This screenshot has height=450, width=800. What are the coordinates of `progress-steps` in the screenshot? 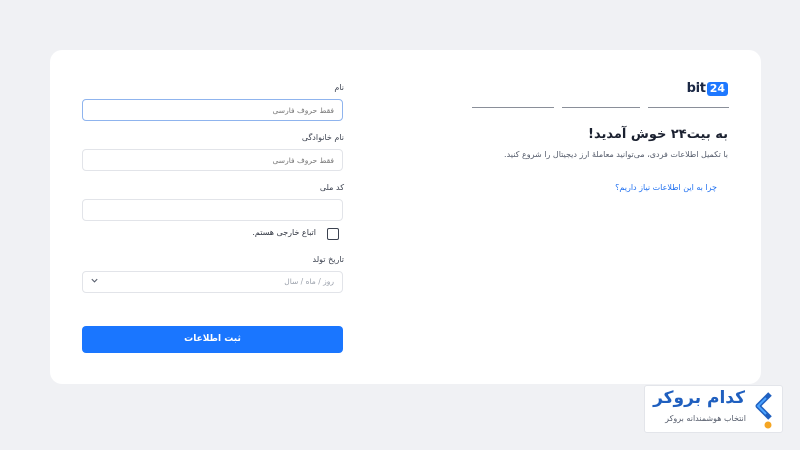 It's located at (600, 107).